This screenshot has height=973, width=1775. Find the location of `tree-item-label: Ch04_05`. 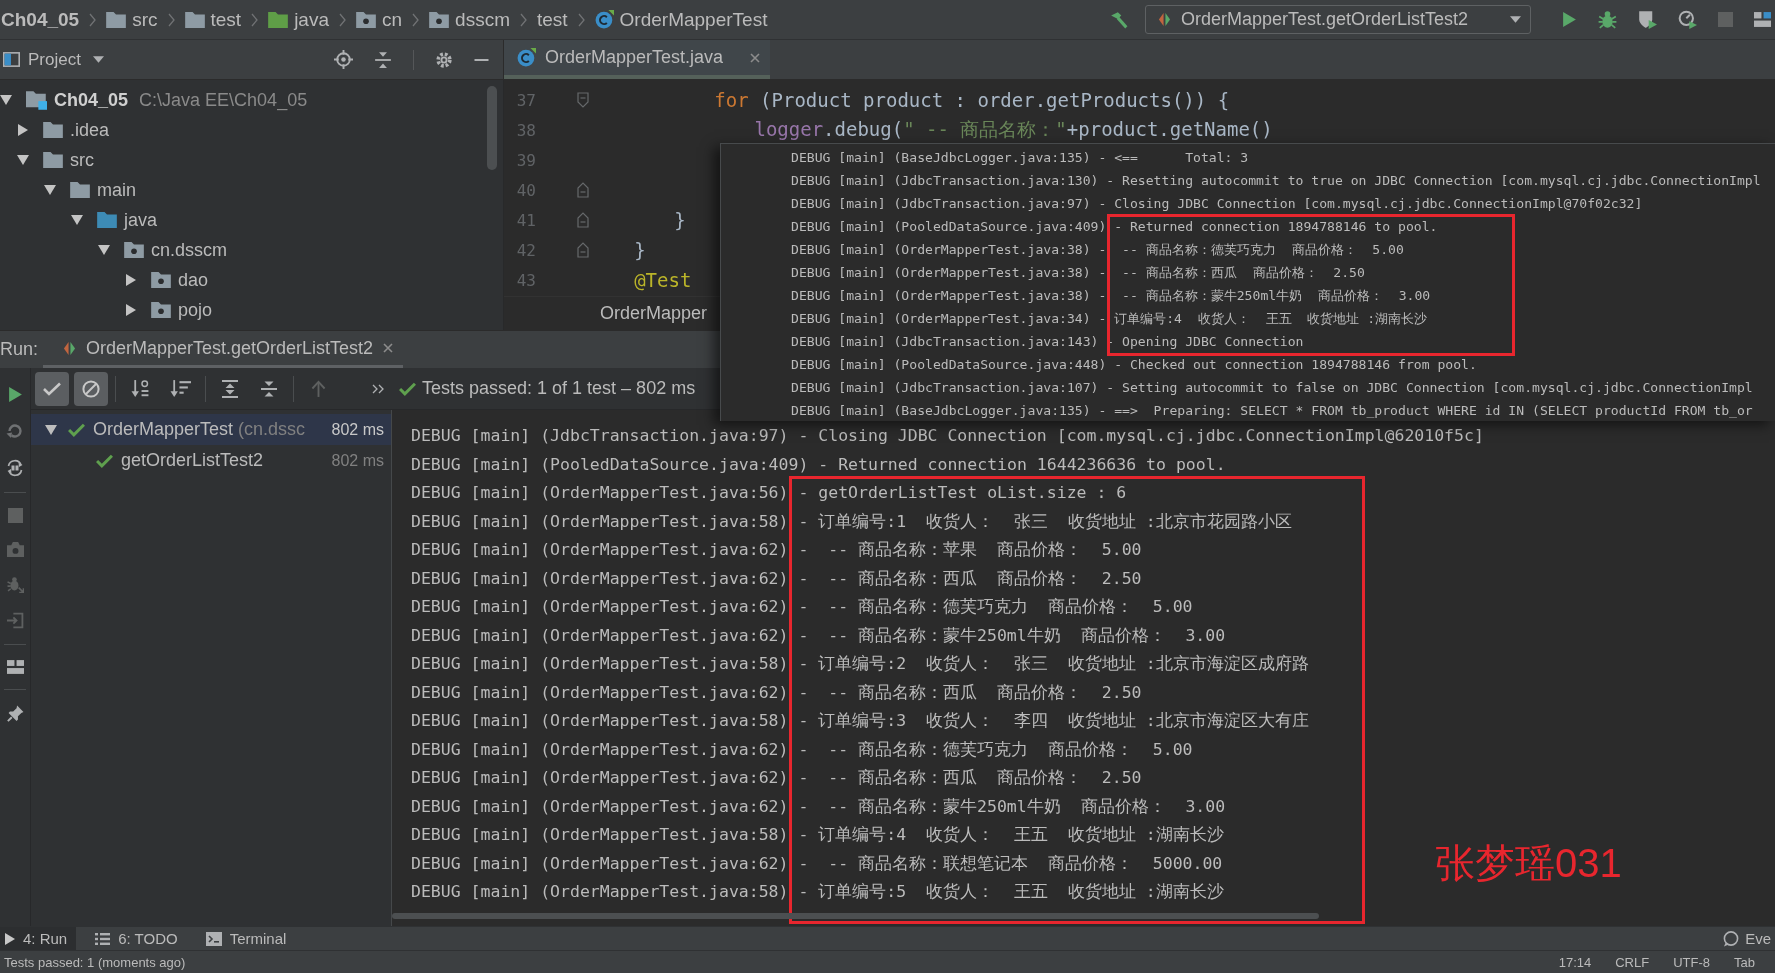

tree-item-label: Ch04_05 is located at coordinates (91, 100).